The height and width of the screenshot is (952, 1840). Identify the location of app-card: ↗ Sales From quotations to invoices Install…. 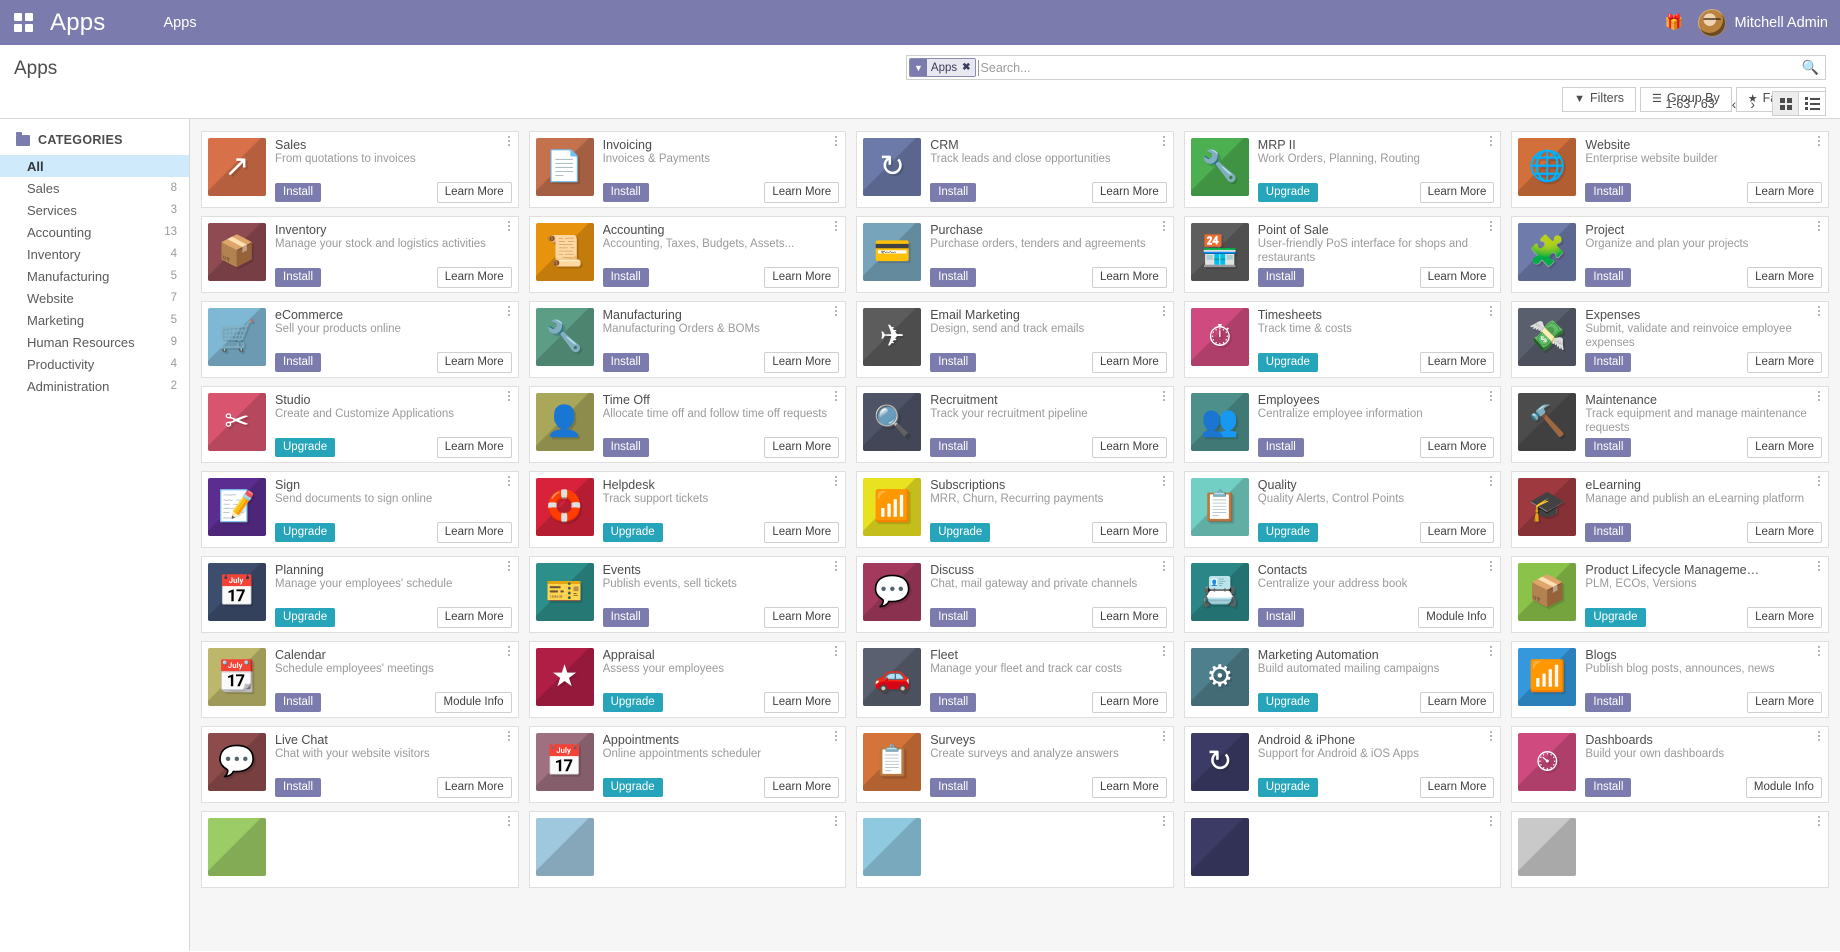
(360, 169).